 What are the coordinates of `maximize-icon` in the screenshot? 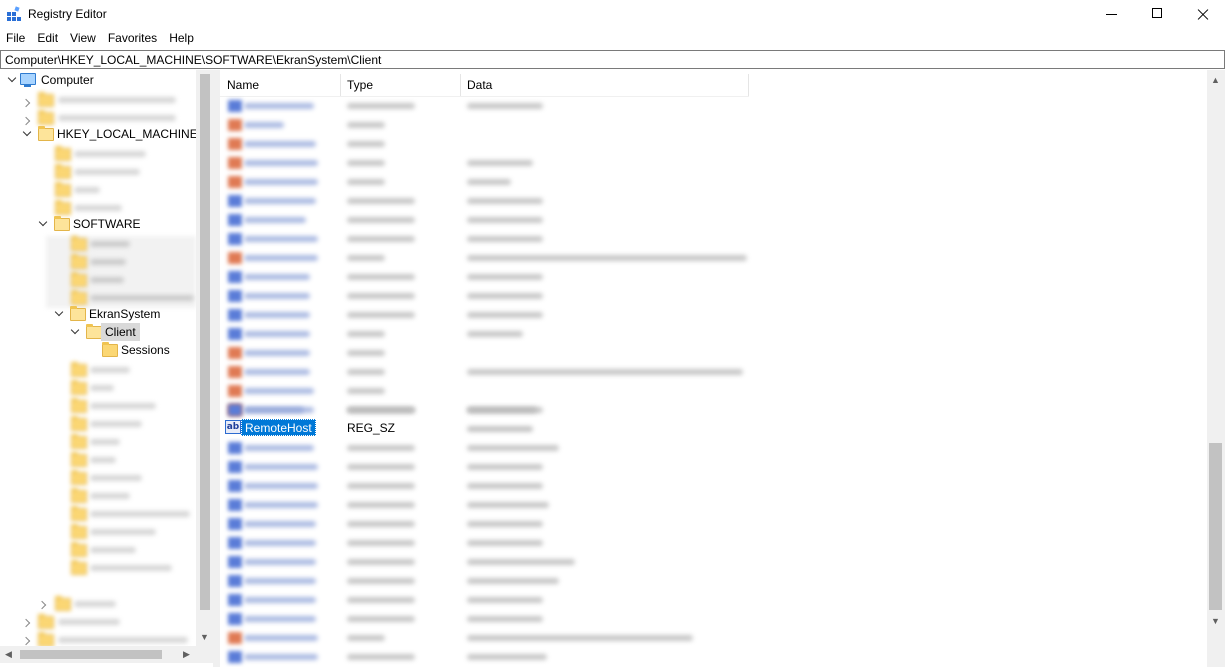 It's located at (1157, 13).